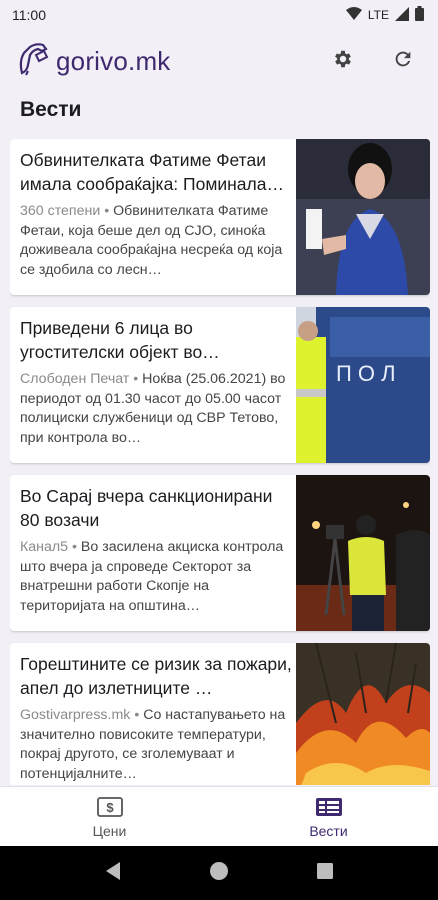  I want to click on recents-square-icon, so click(325, 873).